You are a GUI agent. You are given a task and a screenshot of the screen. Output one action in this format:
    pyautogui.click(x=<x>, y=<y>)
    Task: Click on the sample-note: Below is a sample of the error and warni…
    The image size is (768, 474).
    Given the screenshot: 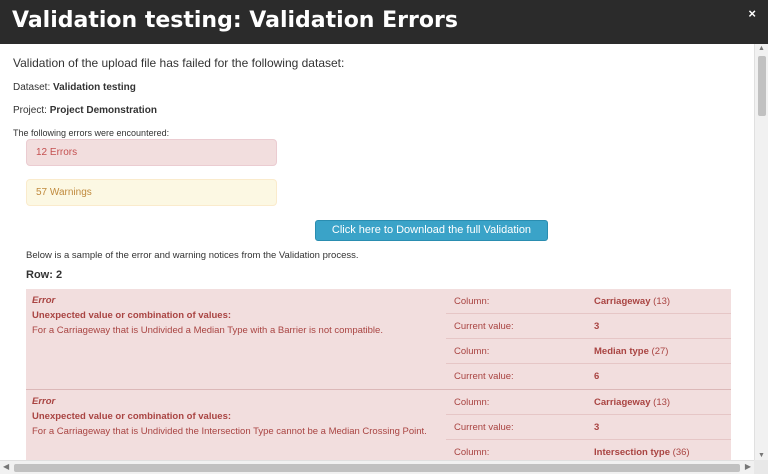 What is the action you would take?
    pyautogui.click(x=192, y=255)
    